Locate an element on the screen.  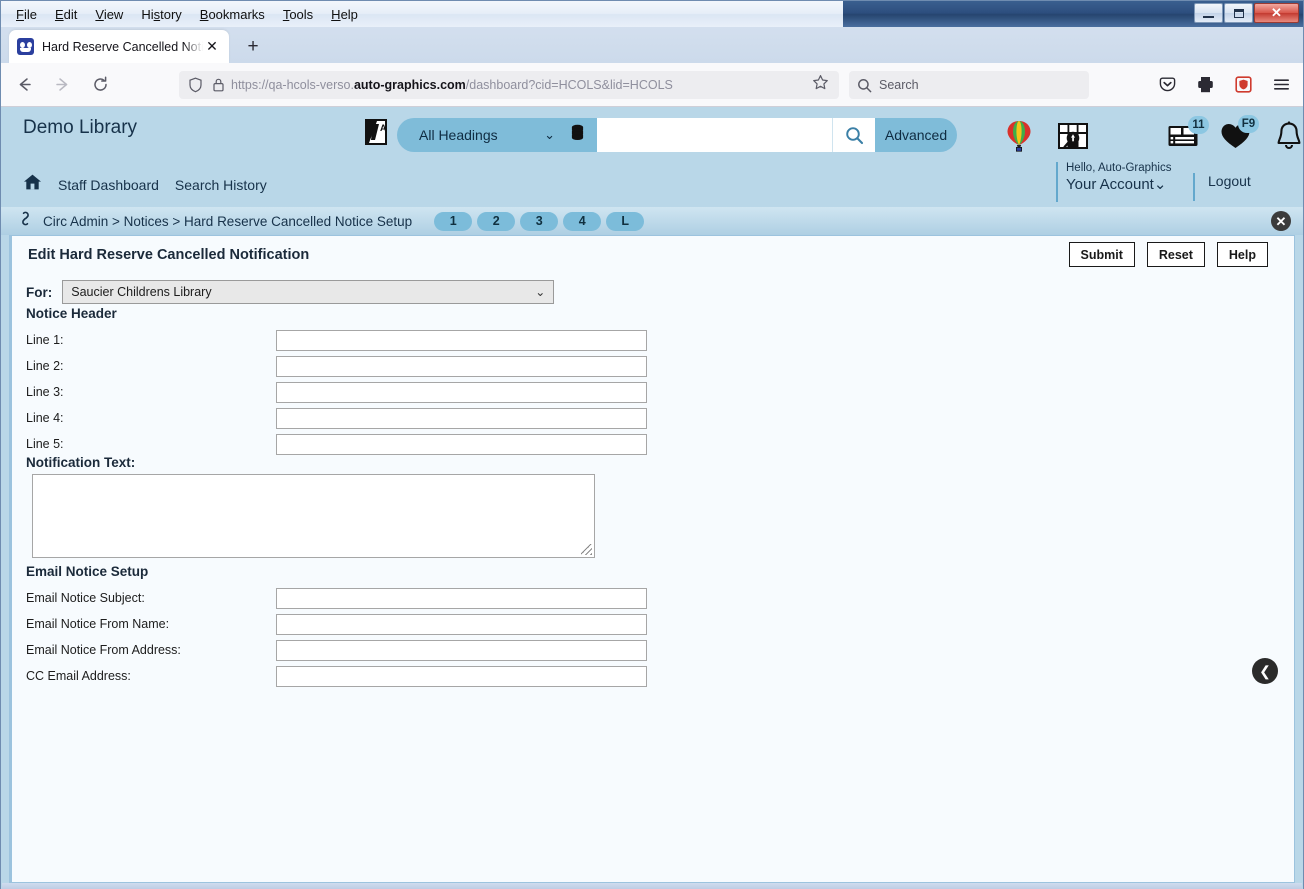
logout-link: Logout is located at coordinates (1222, 187).